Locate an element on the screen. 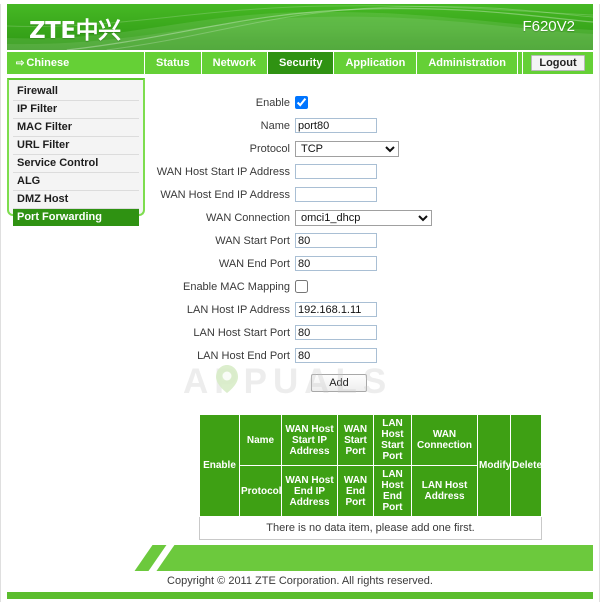 The image size is (600, 602). sidebar-item-port-forwarding: Port Forwarding is located at coordinates (76, 217).